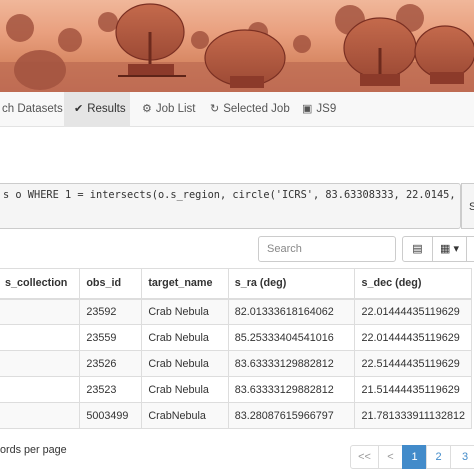  What do you see at coordinates (413, 415) in the screenshot?
I see `cell-s-dec: 21.781333911132812` at bounding box center [413, 415].